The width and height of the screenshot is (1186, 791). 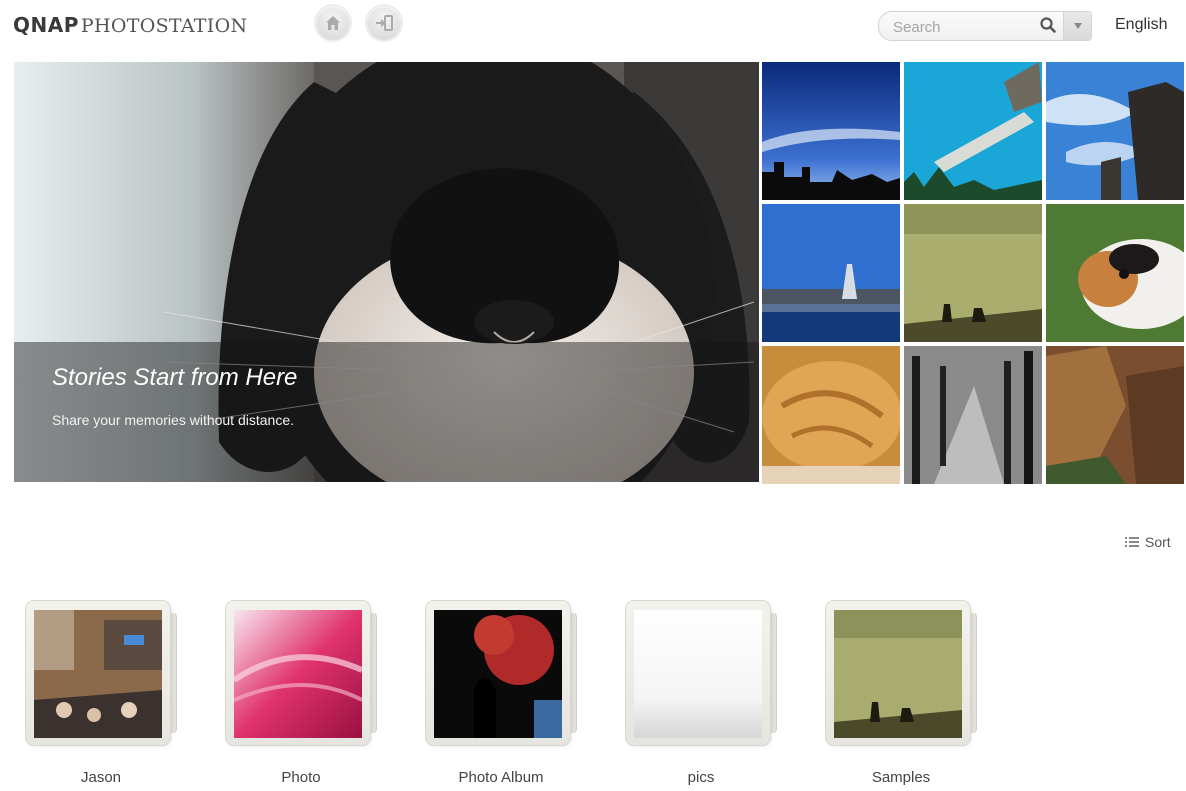 What do you see at coordinates (973, 415) in the screenshot?
I see `thumbnail-tree-avenue` at bounding box center [973, 415].